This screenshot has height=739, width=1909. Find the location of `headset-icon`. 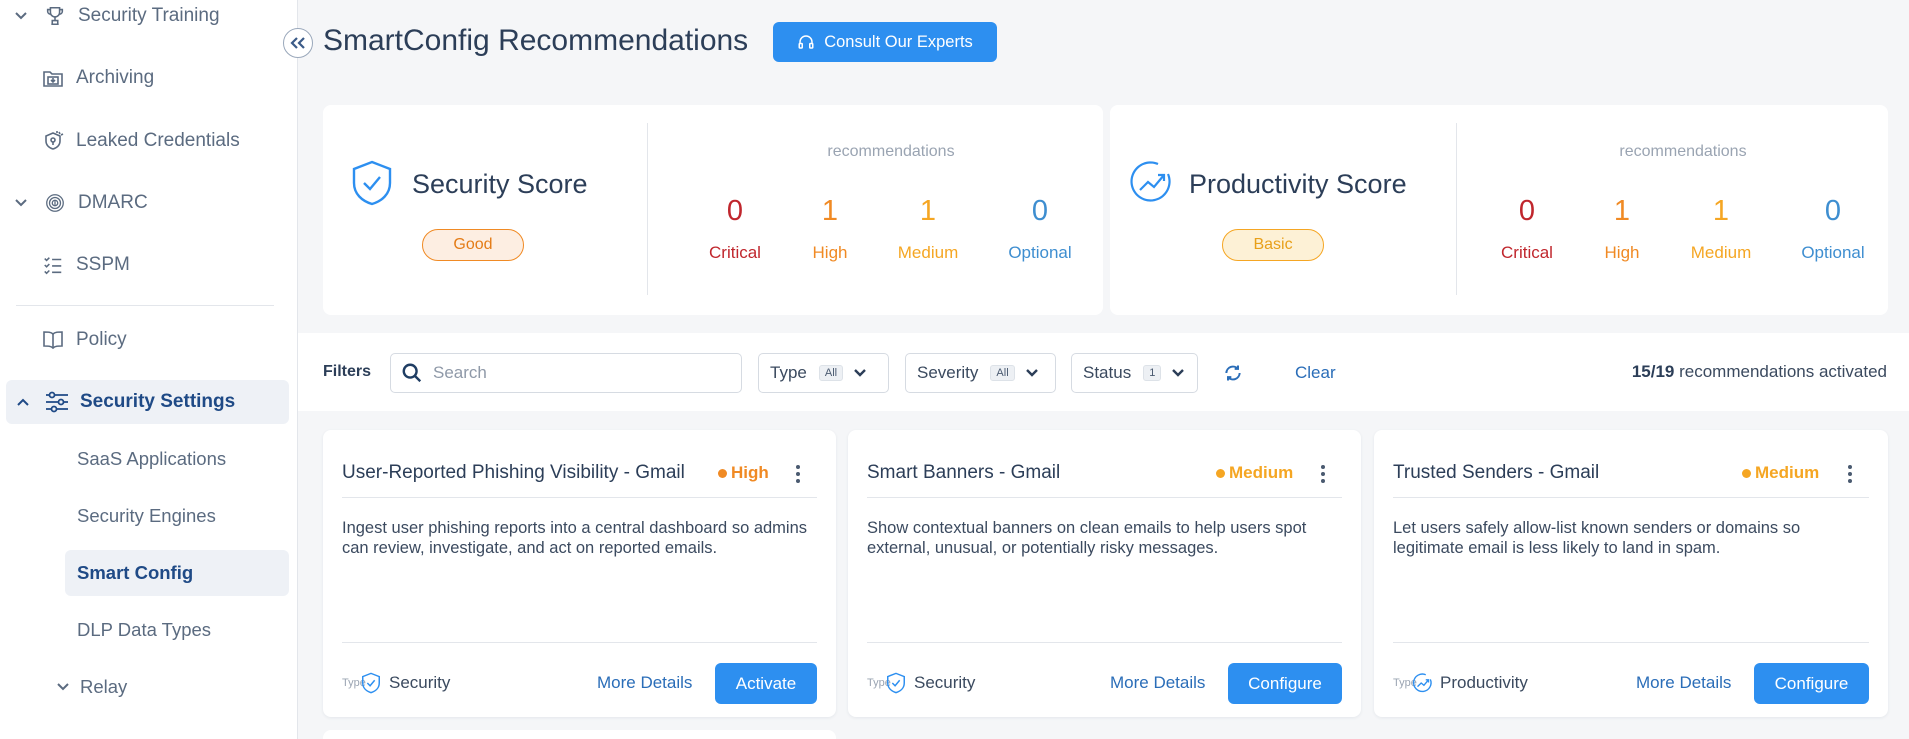

headset-icon is located at coordinates (806, 42).